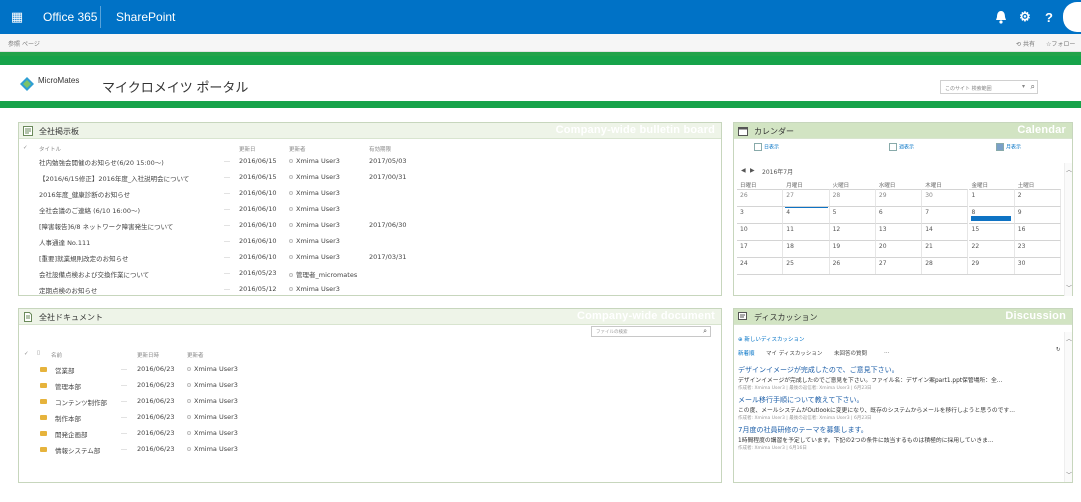 The width and height of the screenshot is (1081, 502). What do you see at coordinates (81, 402) in the screenshot?
I see `folder-name: コンテンツ制作部` at bounding box center [81, 402].